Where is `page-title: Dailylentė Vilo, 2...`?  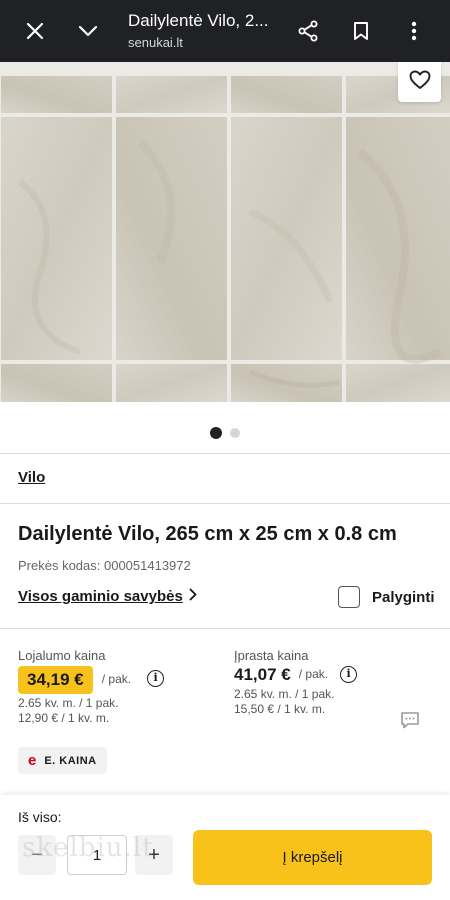 page-title: Dailylentė Vilo, 2... is located at coordinates (198, 20).